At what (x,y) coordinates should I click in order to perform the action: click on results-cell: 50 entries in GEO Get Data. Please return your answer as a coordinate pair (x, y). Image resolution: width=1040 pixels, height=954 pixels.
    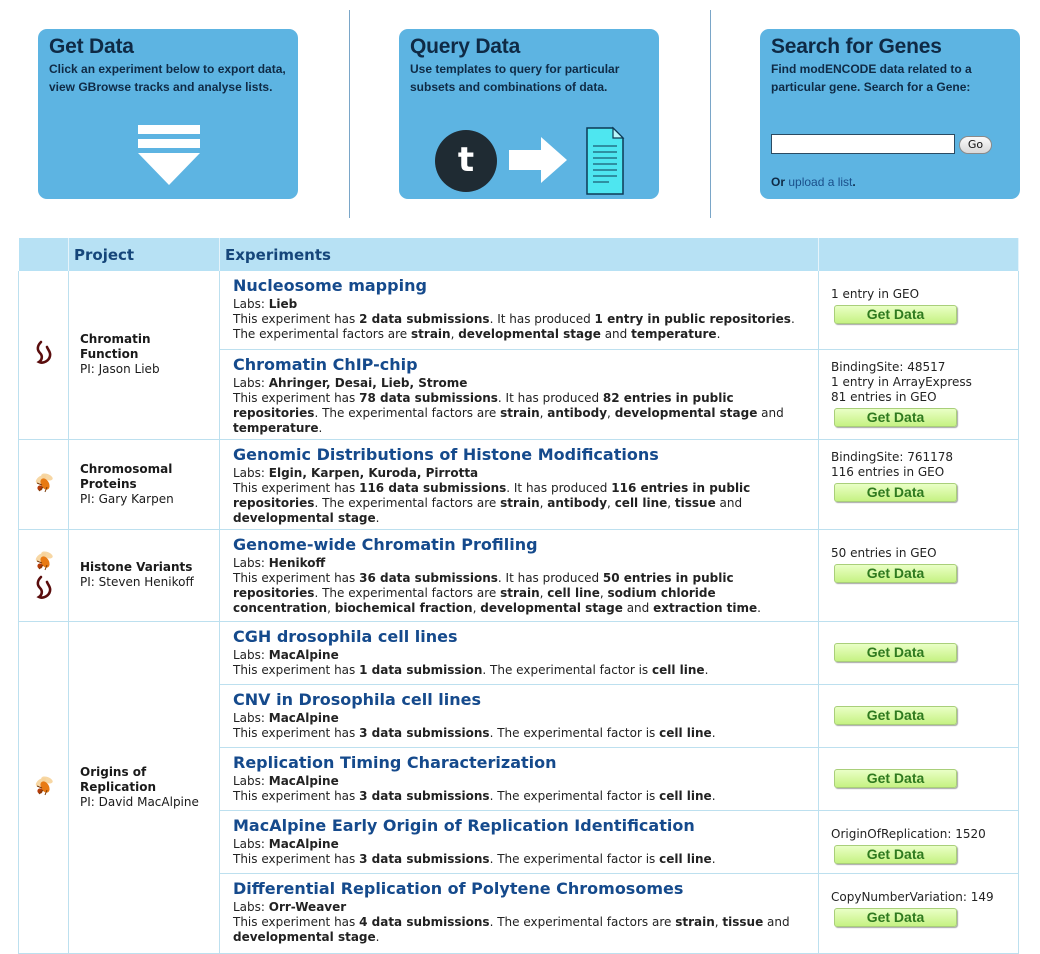
    Looking at the image, I should click on (918, 575).